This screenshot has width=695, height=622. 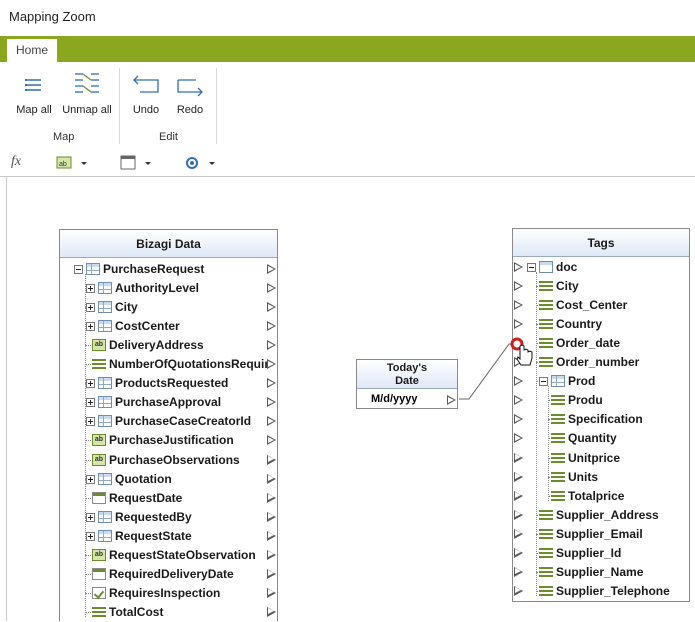 What do you see at coordinates (583, 476) in the screenshot?
I see `tree-item-label: Units` at bounding box center [583, 476].